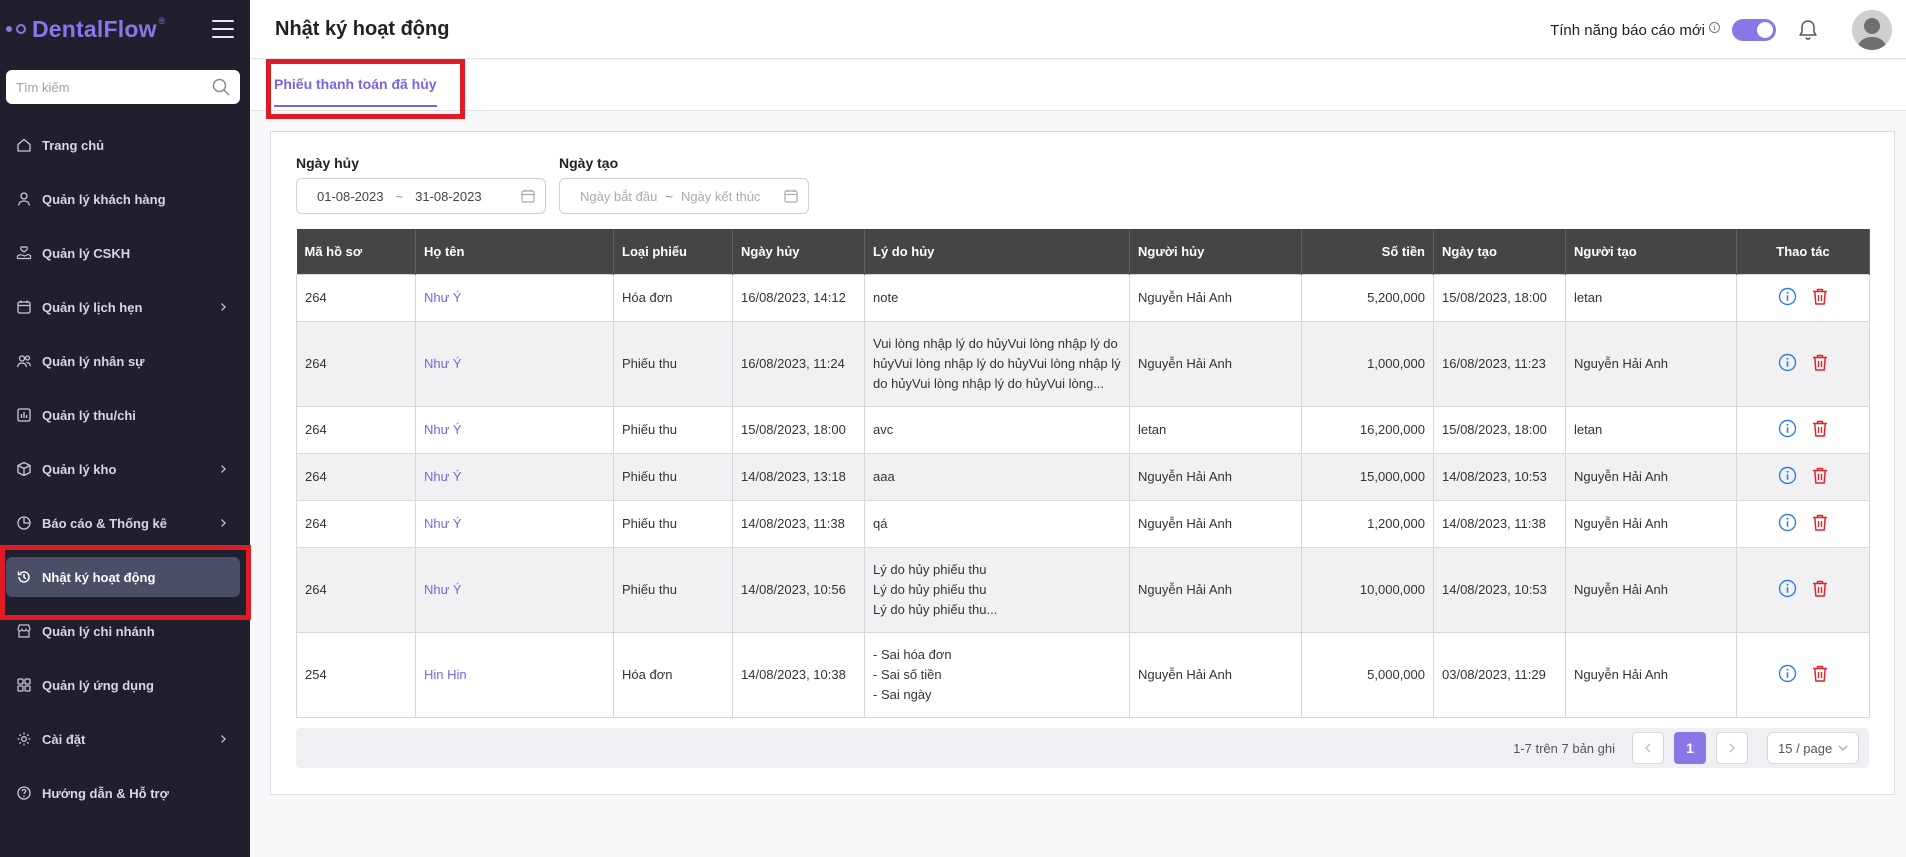 This screenshot has width=1906, height=857. What do you see at coordinates (24, 415) in the screenshot?
I see `bar-chart-icon` at bounding box center [24, 415].